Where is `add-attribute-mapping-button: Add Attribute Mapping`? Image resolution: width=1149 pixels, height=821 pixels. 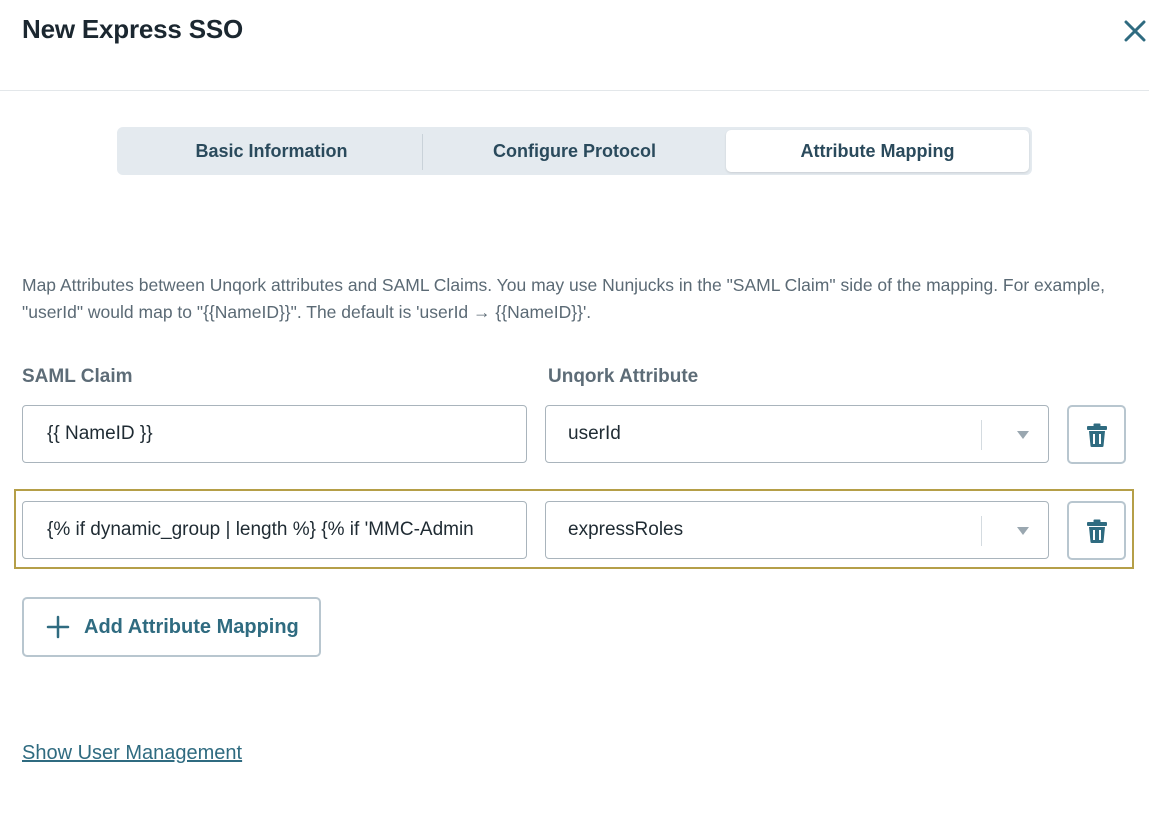
add-attribute-mapping-button: Add Attribute Mapping is located at coordinates (171, 627).